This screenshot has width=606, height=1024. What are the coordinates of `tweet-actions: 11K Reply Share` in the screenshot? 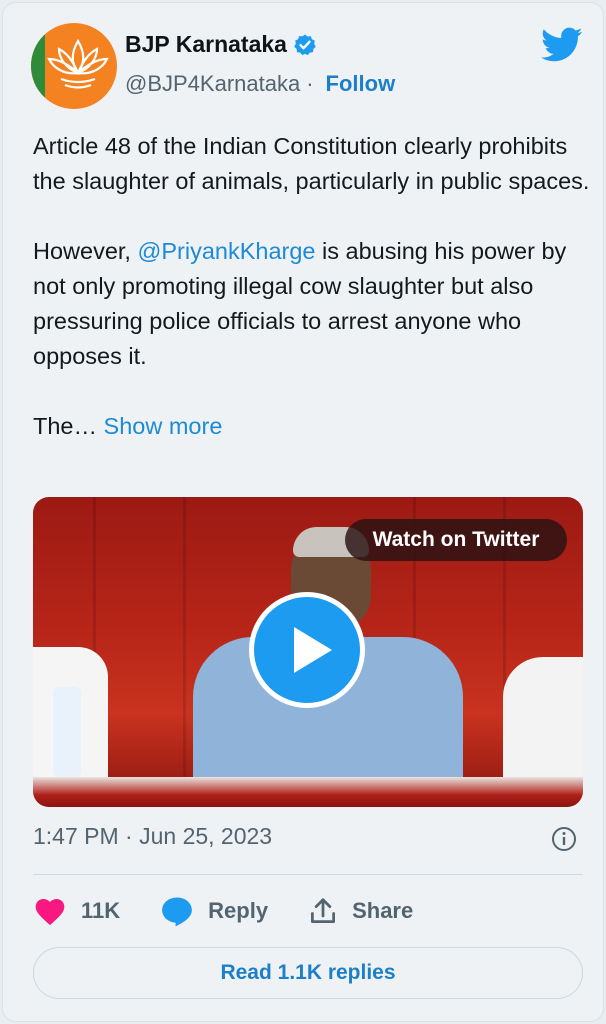 It's located at (243, 911).